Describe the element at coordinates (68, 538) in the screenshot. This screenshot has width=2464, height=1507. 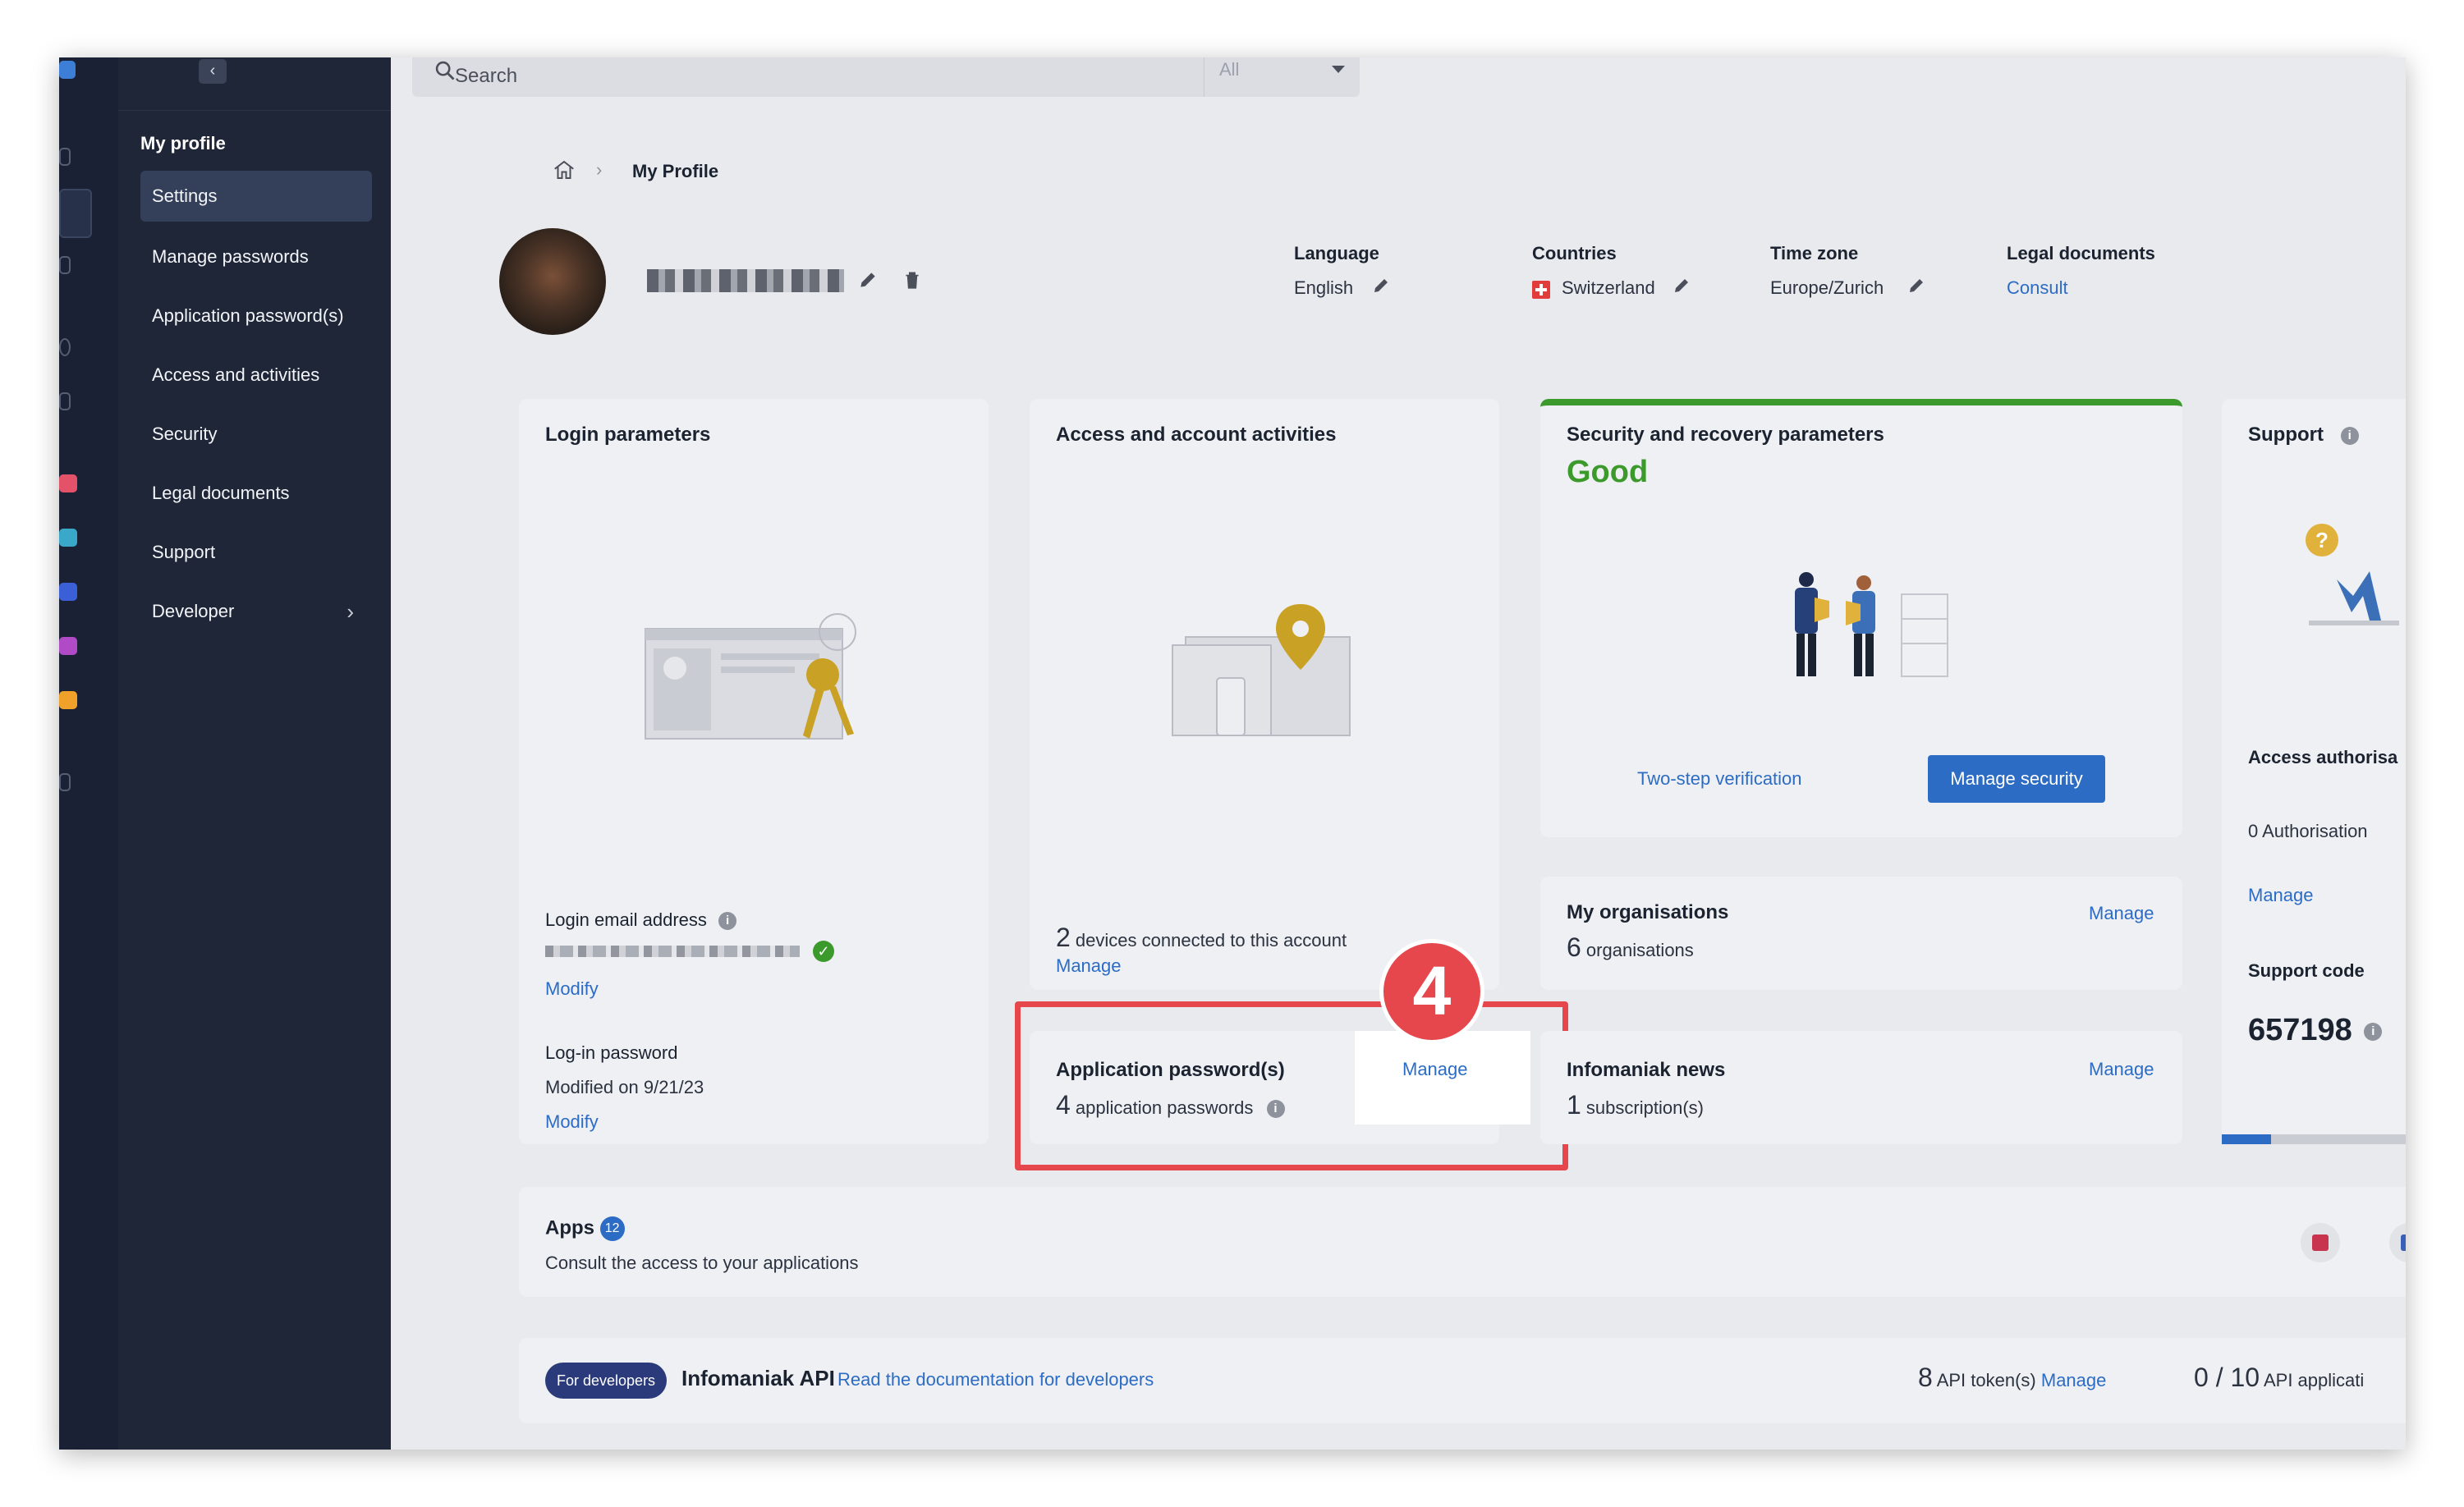
I see `app-teal-icon` at that location.